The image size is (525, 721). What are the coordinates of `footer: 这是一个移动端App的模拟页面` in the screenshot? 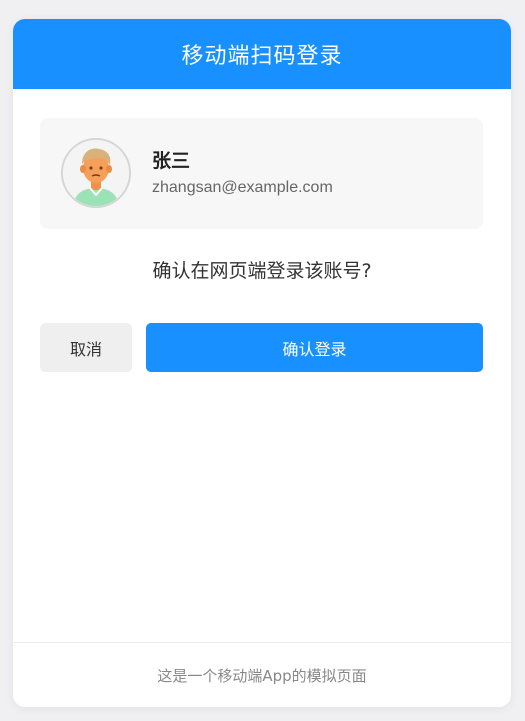 It's located at (262, 674).